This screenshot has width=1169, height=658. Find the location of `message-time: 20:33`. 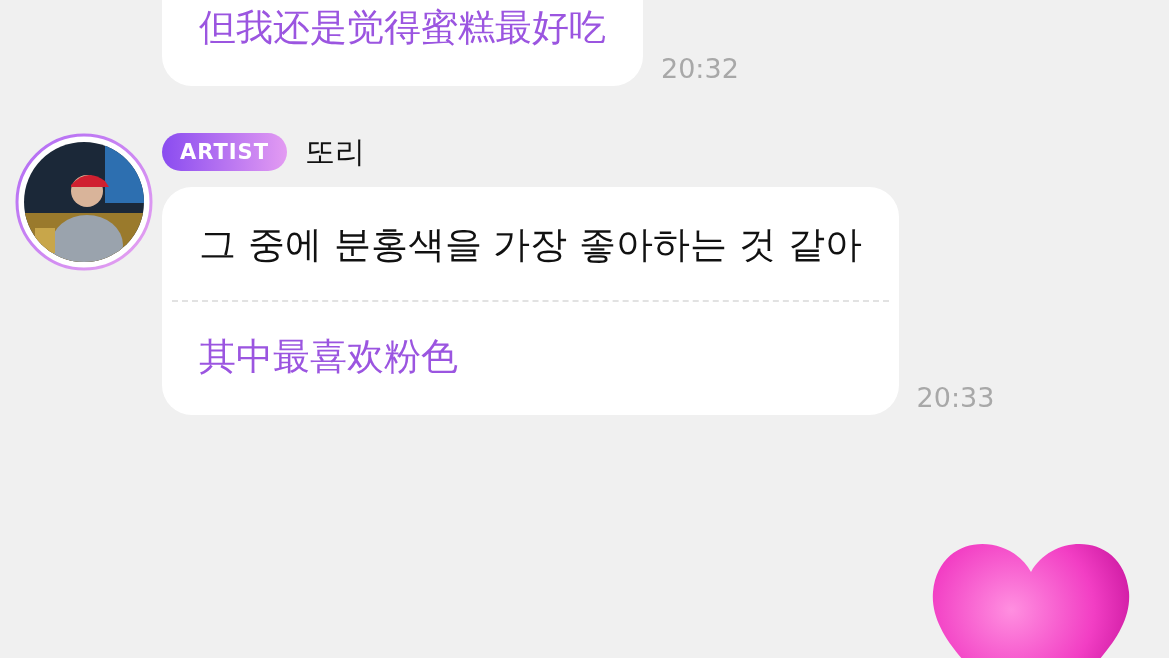

message-time: 20:33 is located at coordinates (955, 397).